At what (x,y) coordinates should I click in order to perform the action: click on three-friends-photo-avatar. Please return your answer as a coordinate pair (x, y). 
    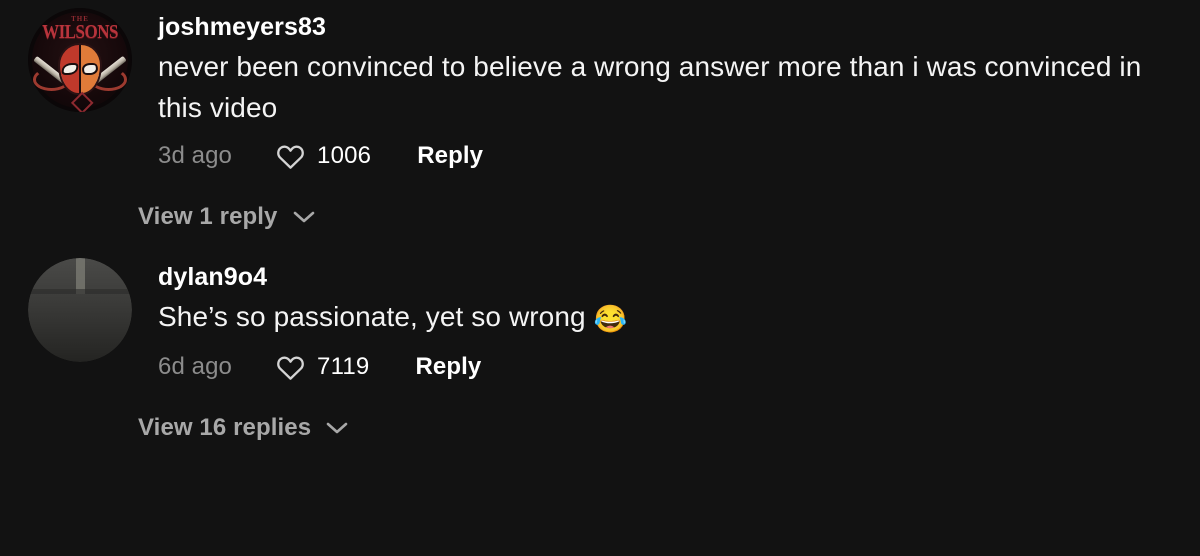
    Looking at the image, I should click on (80, 310).